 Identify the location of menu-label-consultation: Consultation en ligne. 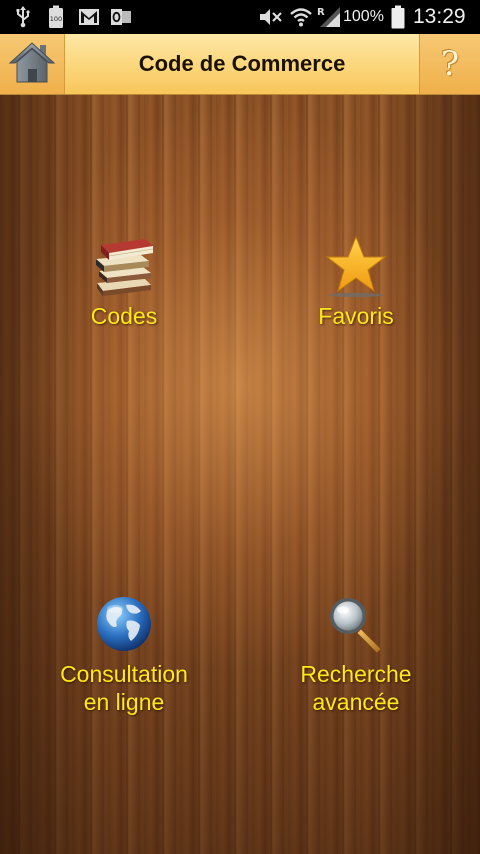
(124, 688).